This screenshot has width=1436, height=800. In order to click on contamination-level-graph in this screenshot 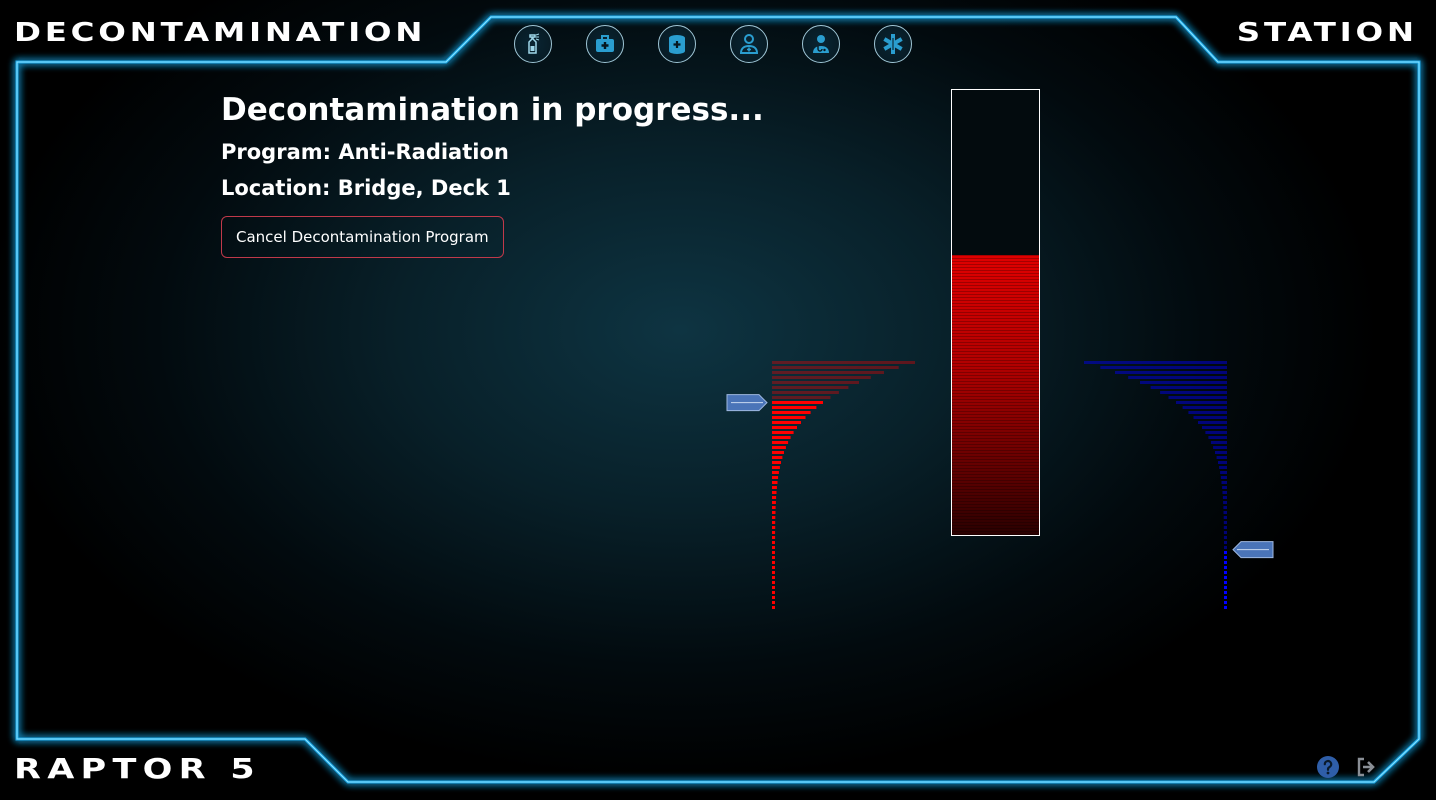, I will do `click(1000, 485)`.